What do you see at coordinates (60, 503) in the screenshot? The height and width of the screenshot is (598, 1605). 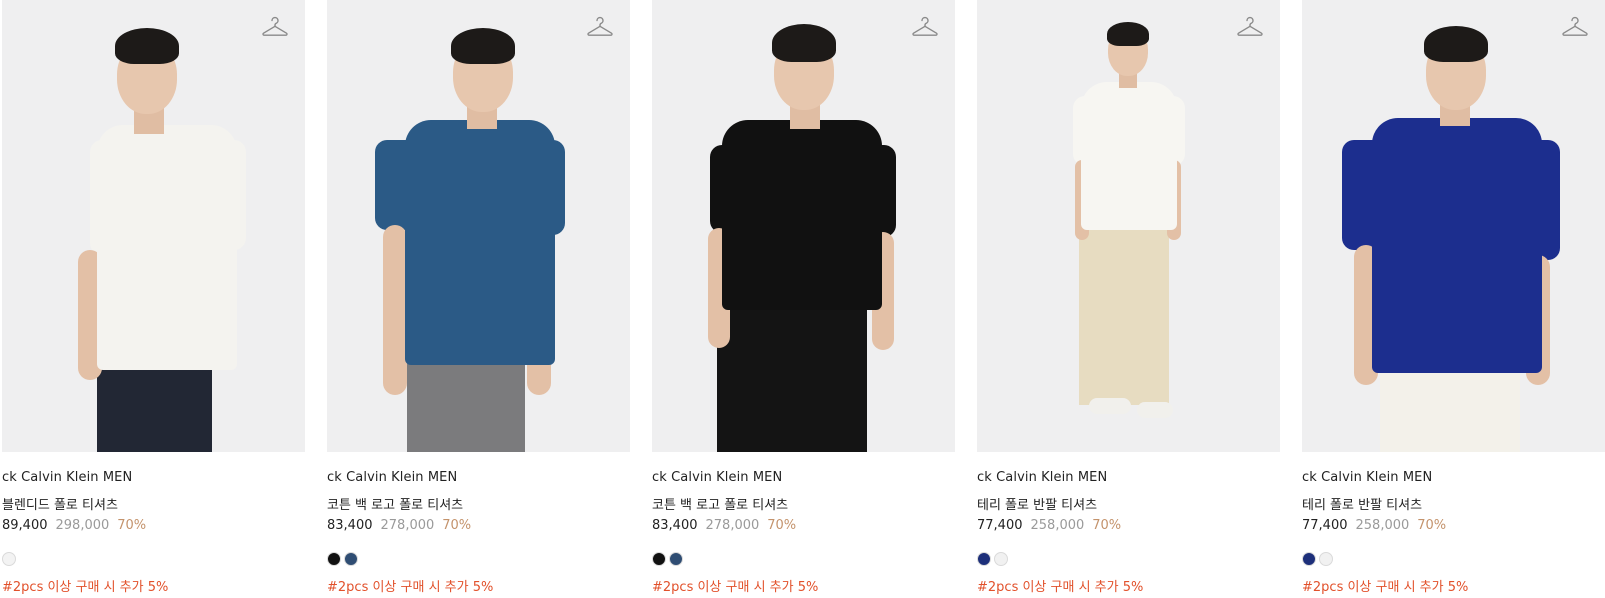 I see `product-name: 블렌디드 폴로 티셔츠` at bounding box center [60, 503].